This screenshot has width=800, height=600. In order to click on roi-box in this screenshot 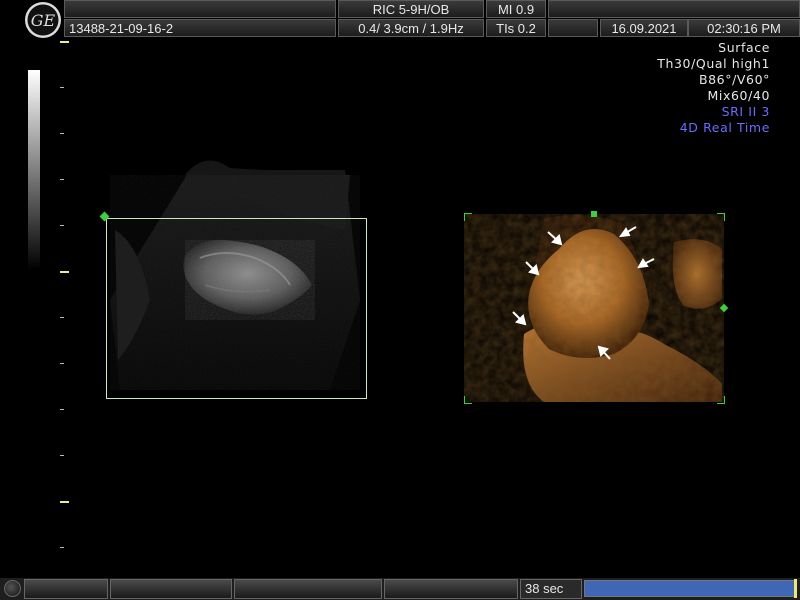, I will do `click(236, 308)`.